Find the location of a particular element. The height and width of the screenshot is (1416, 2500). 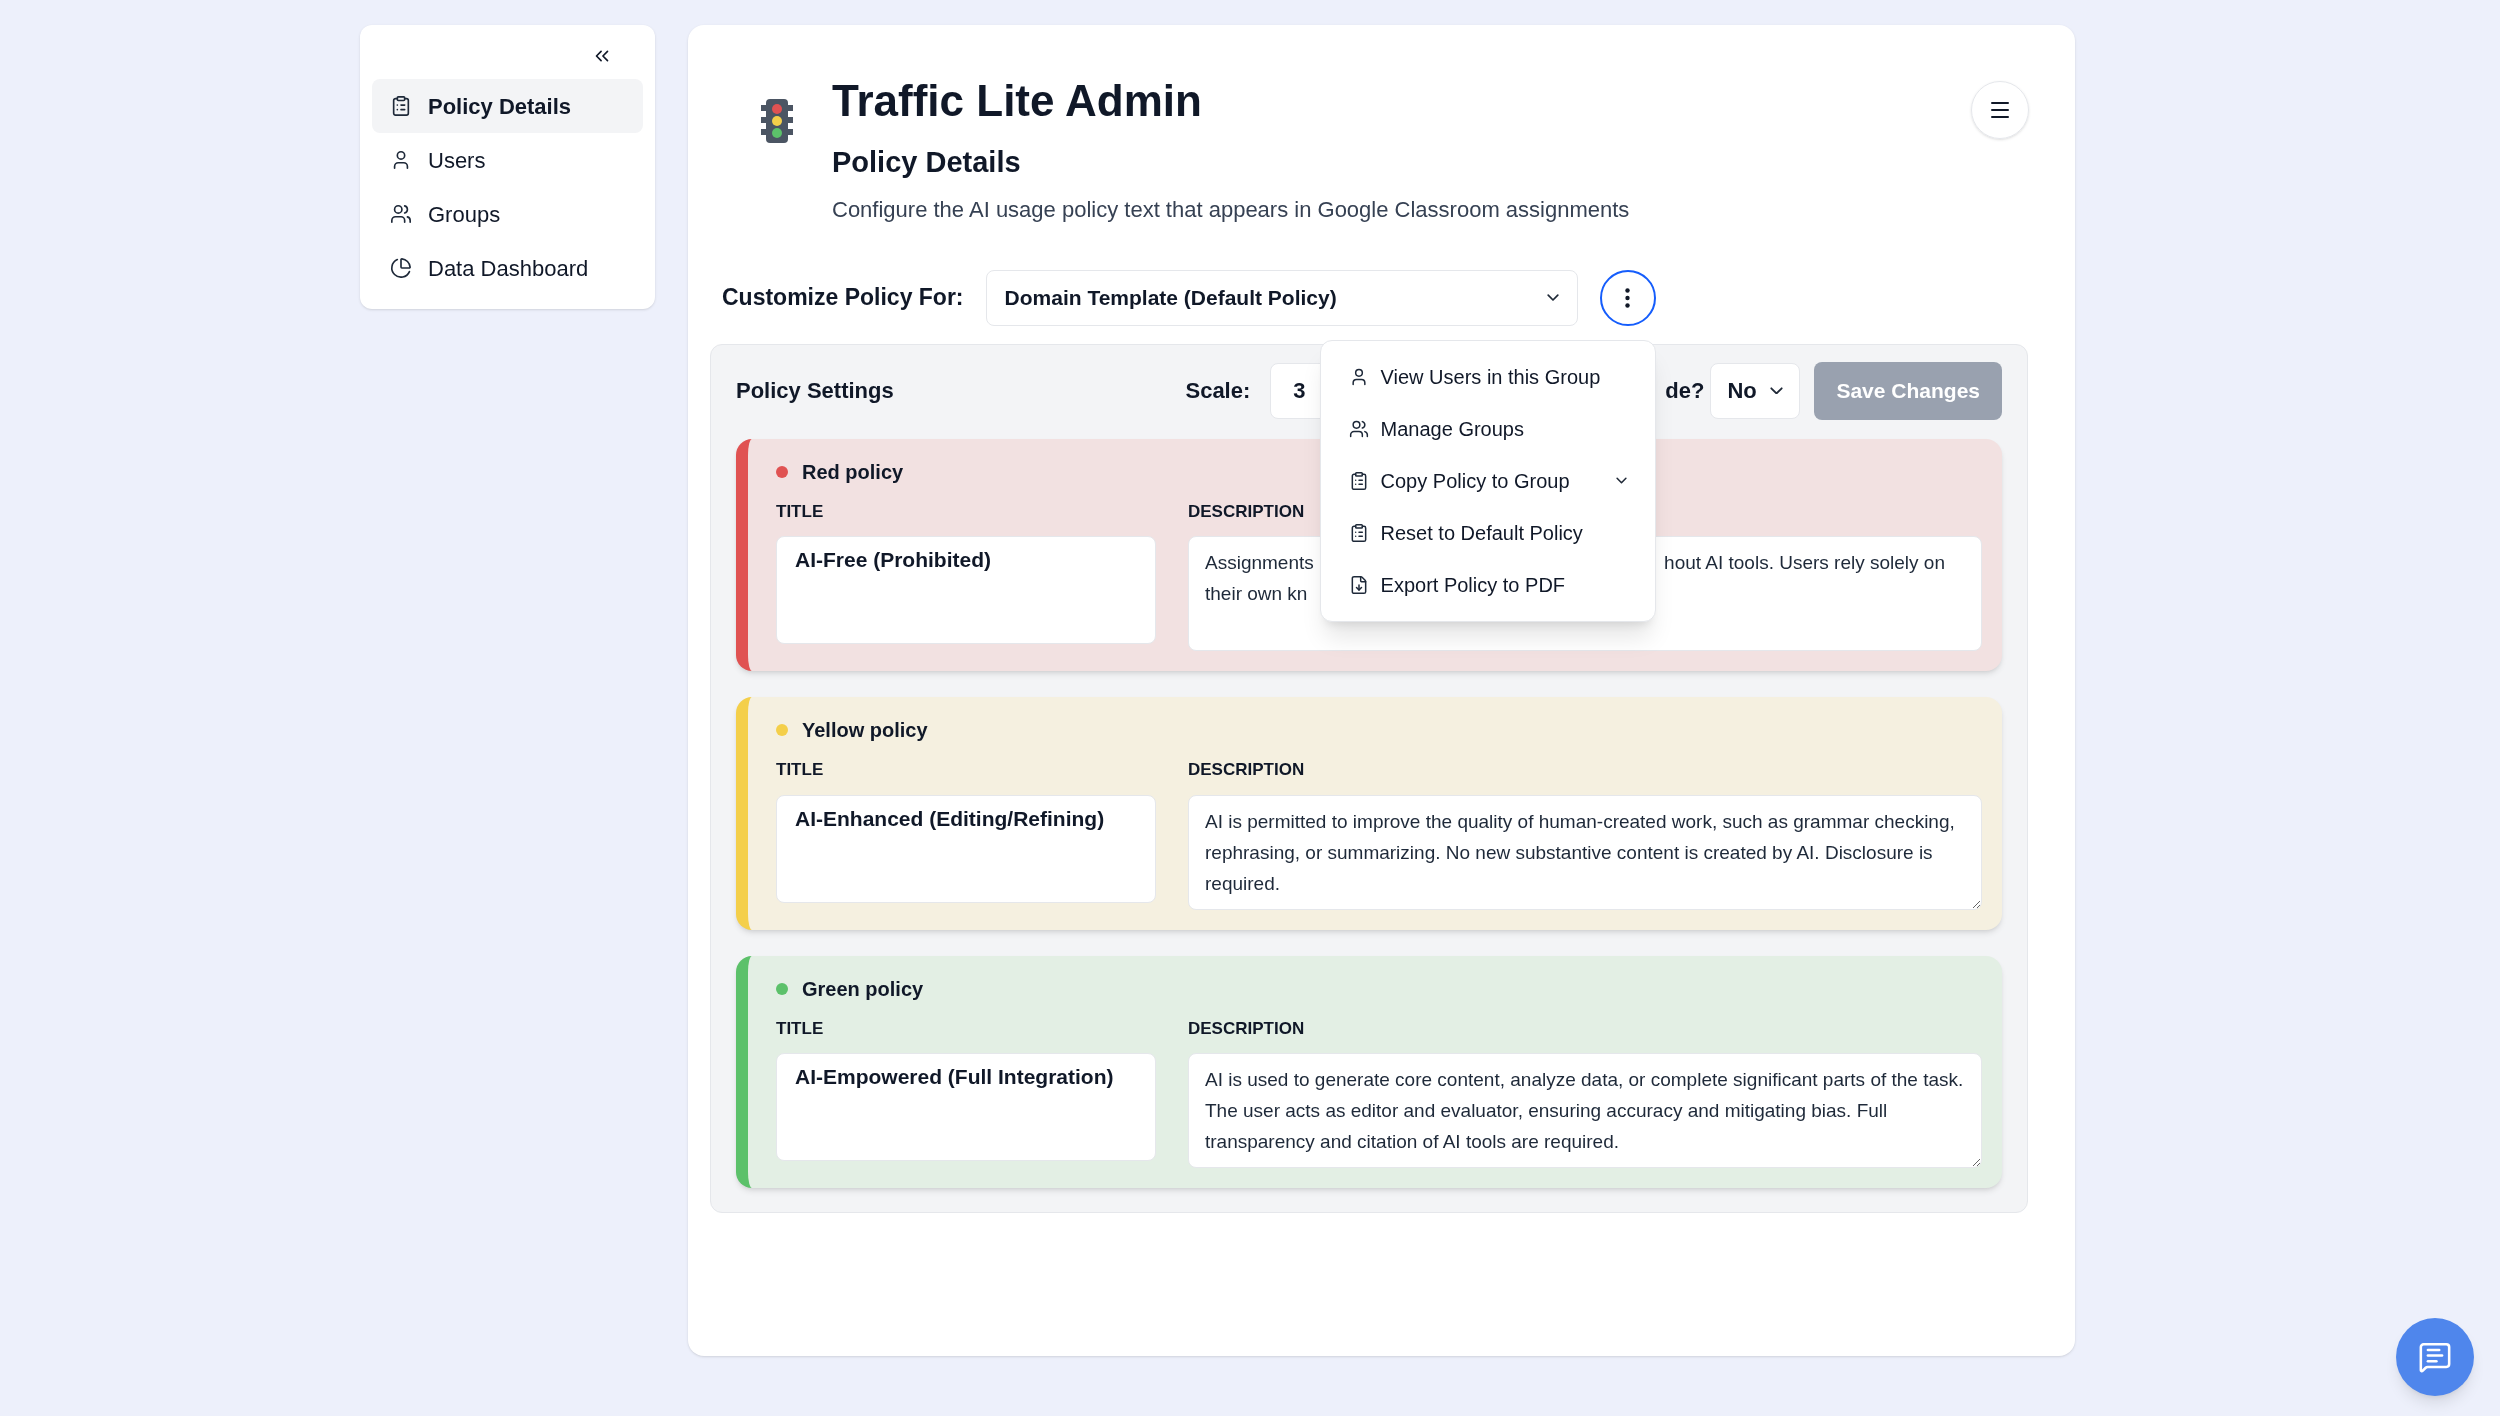

policy-name: Green policy is located at coordinates (863, 989).